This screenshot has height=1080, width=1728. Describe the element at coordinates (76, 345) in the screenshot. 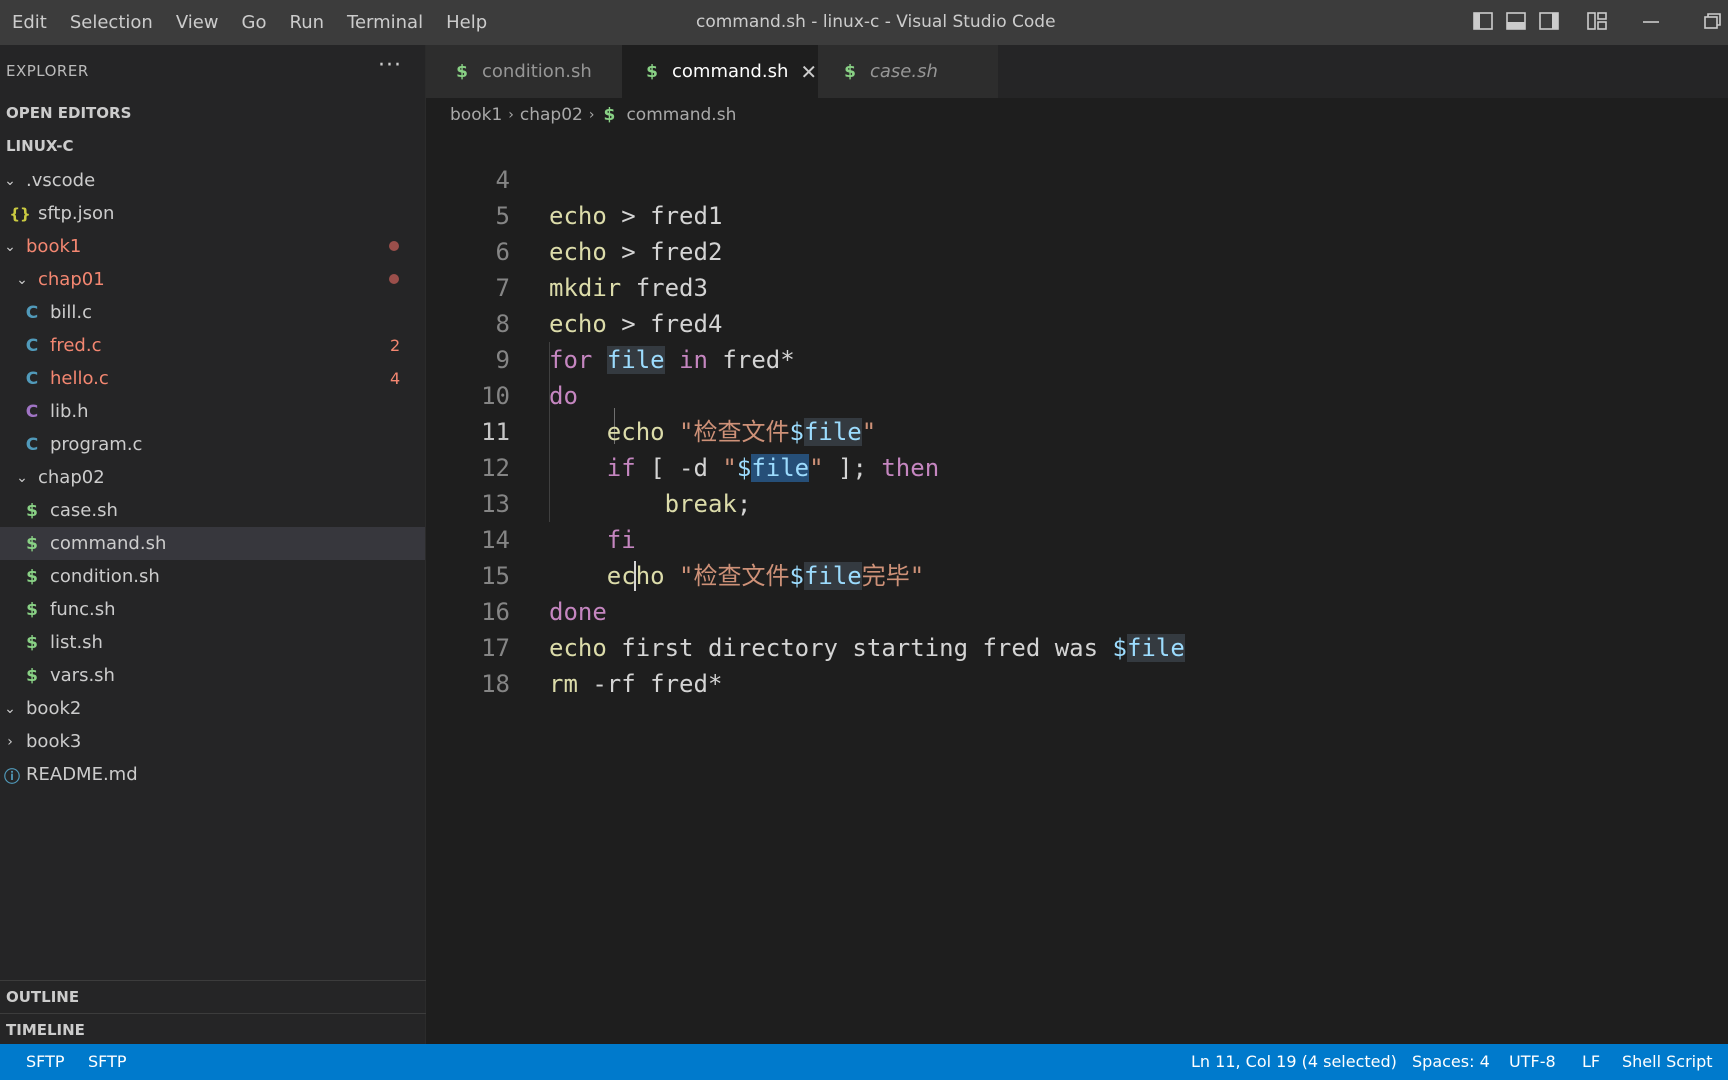

I see `tree-item-label: fred.c` at that location.